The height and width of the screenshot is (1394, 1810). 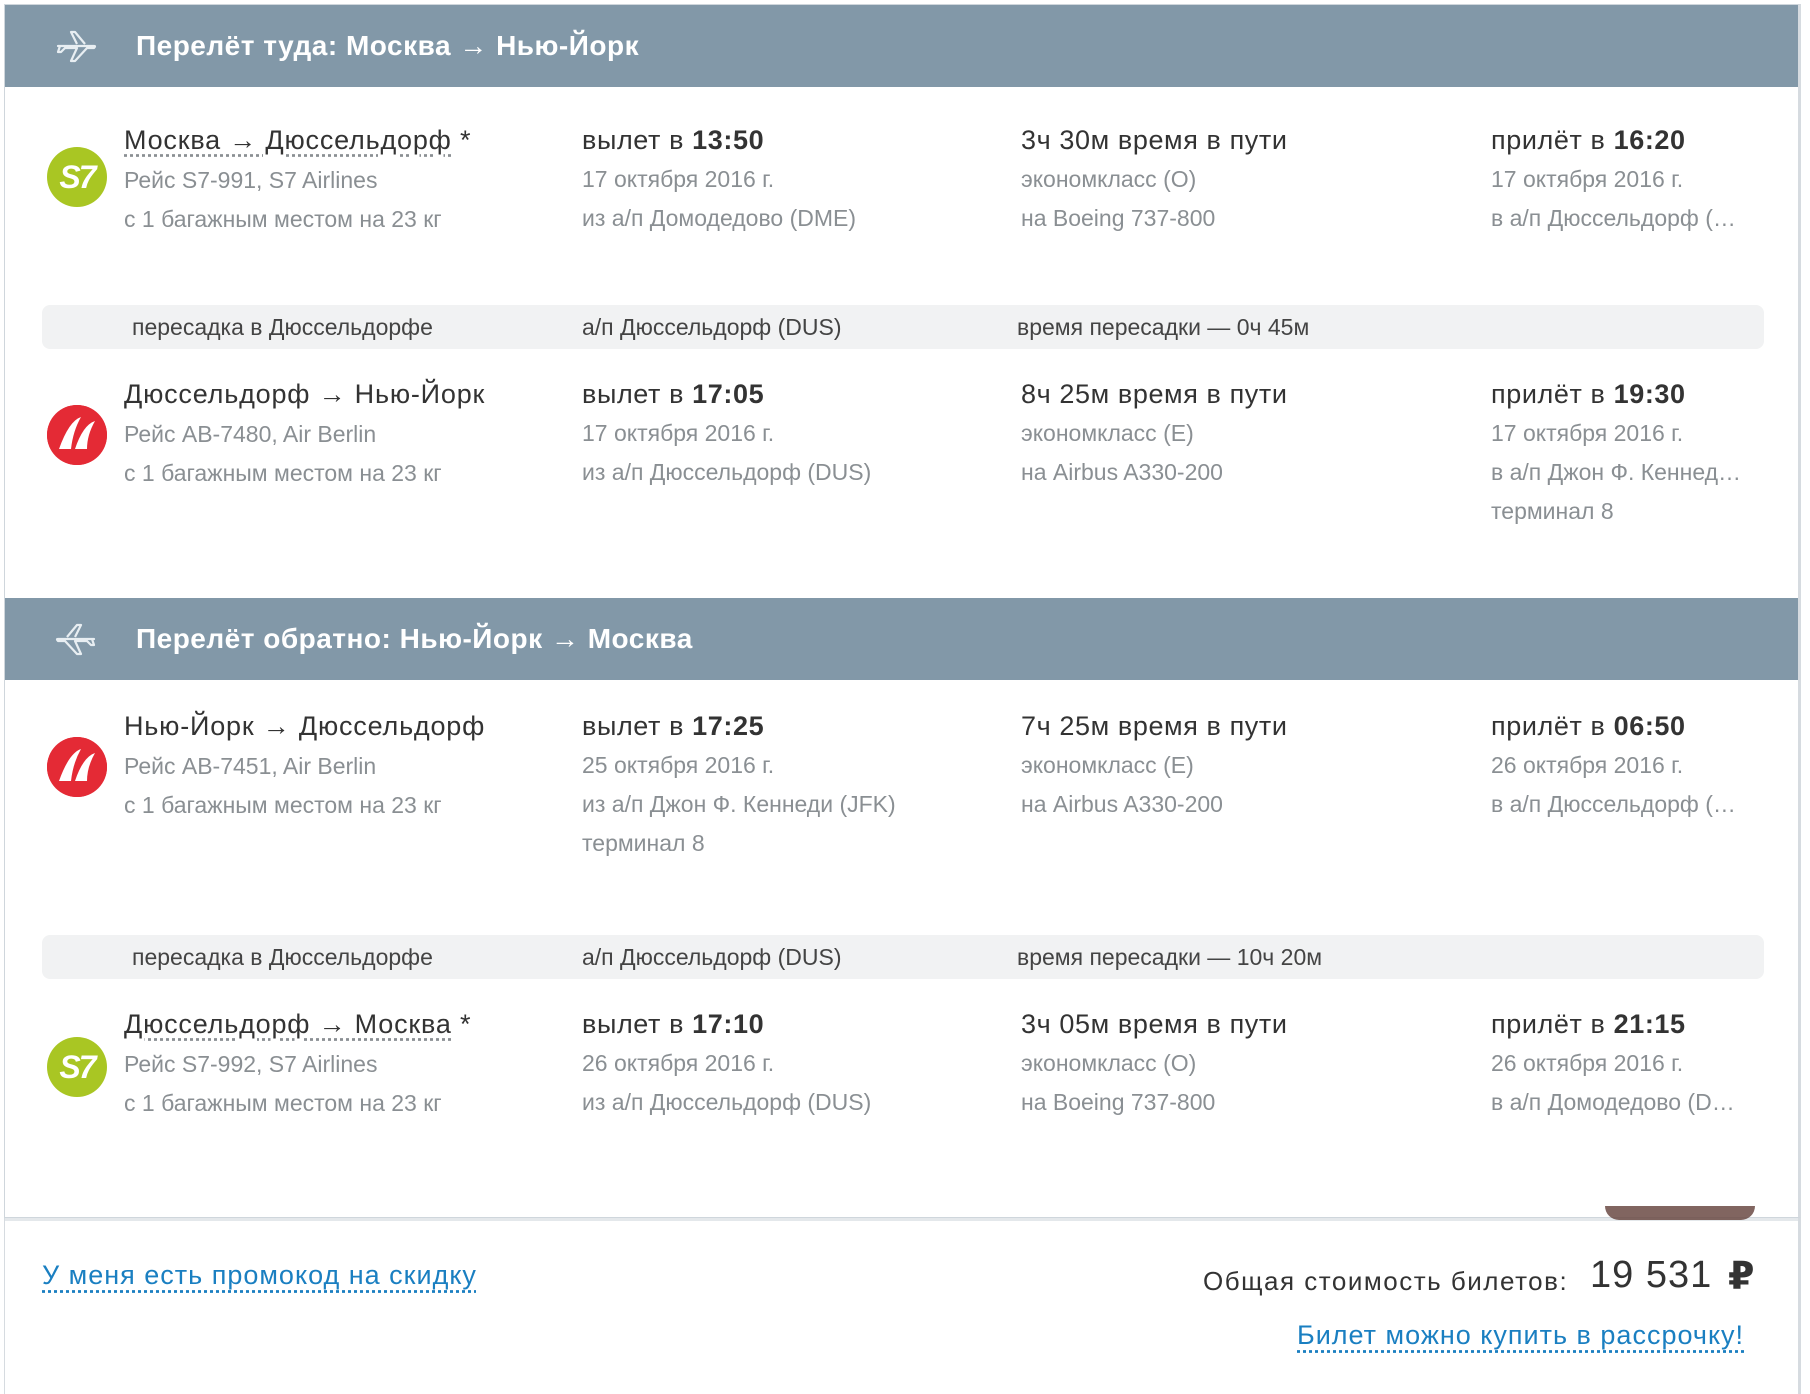 What do you see at coordinates (388, 45) in the screenshot?
I see `outbound-title: Перелёт туда: Москва → Нью-Йорк` at bounding box center [388, 45].